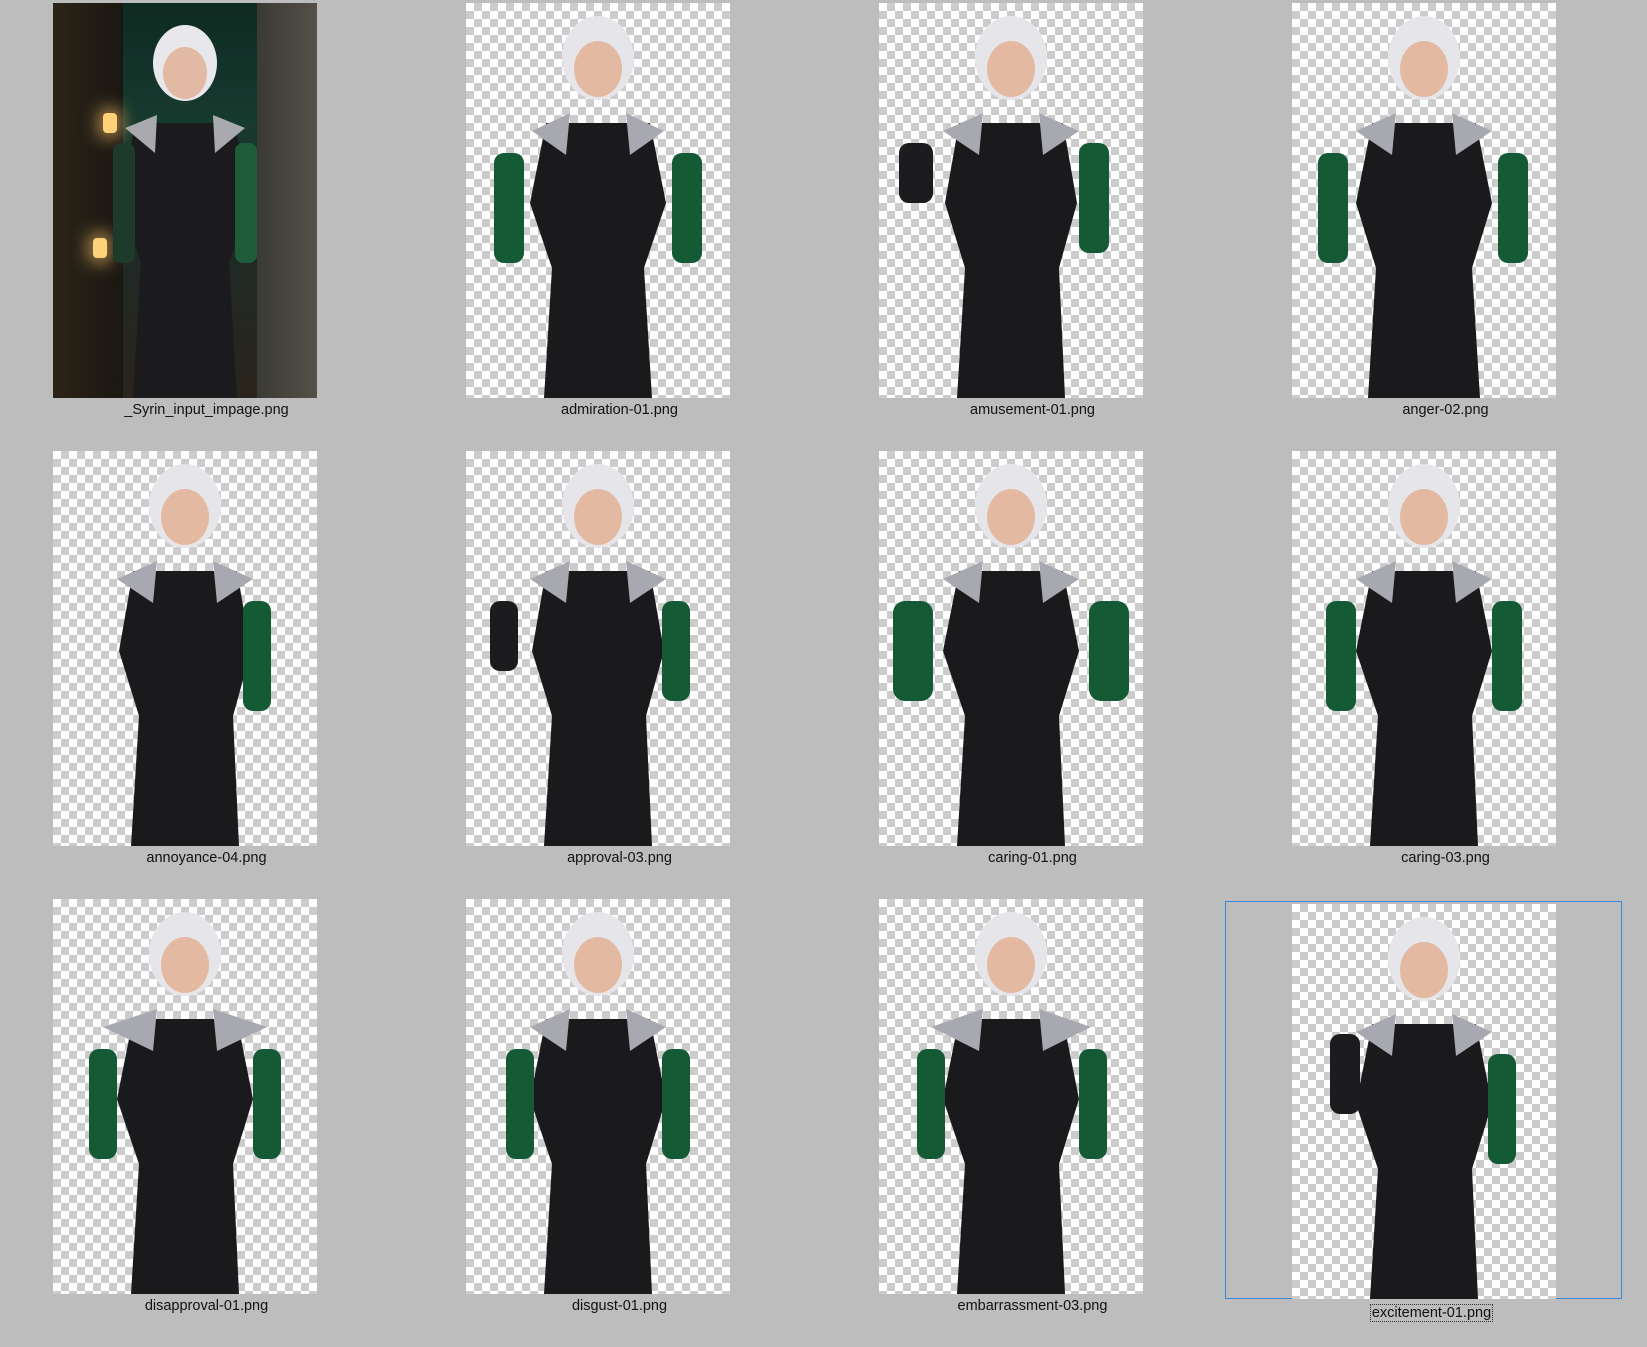 This screenshot has height=1347, width=1647. What do you see at coordinates (206, 858) in the screenshot?
I see `file-name-label: annoyance-04.png` at bounding box center [206, 858].